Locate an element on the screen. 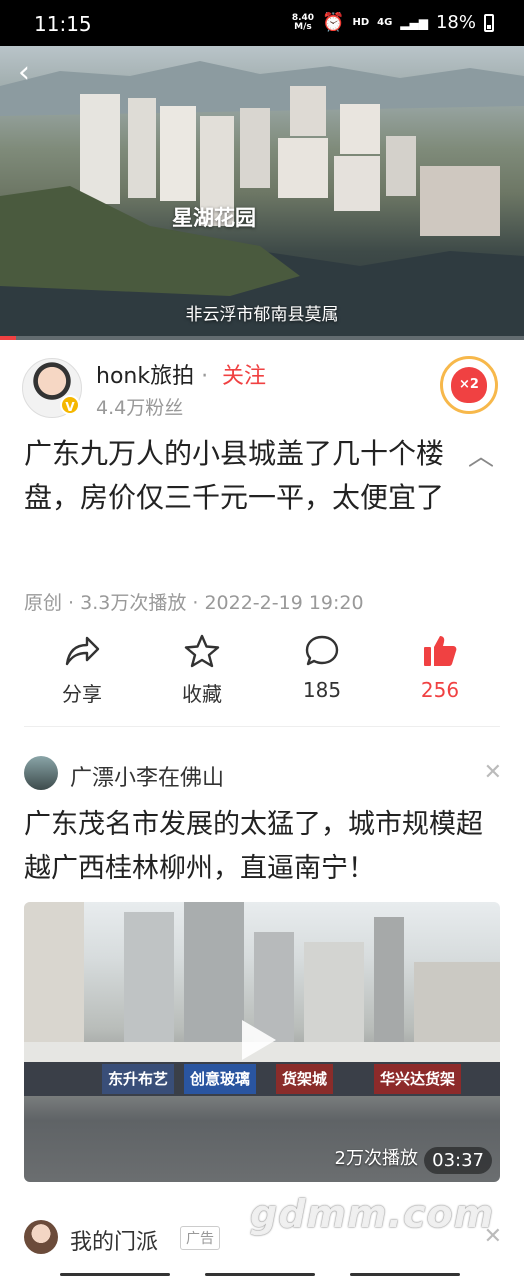 The width and height of the screenshot is (524, 1280). article-meta: 原创 · 3.3万次播放 · 2022-2-19 19:20 is located at coordinates (194, 603).